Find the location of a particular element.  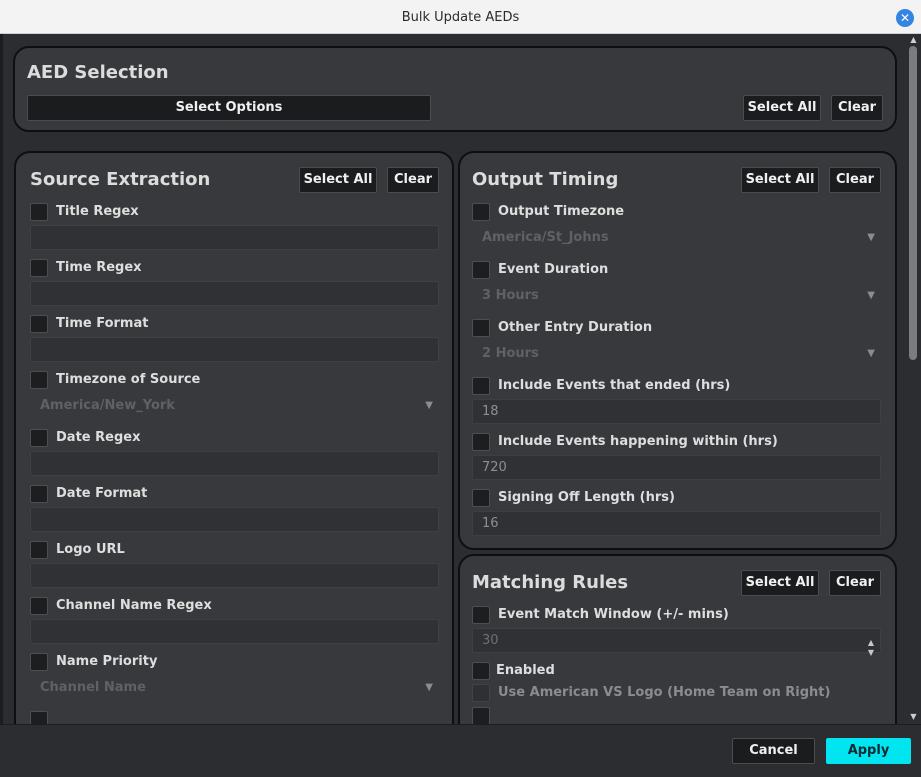

include-ended-checkbox-row: Include Events that ended (hrs) is located at coordinates (677, 386).